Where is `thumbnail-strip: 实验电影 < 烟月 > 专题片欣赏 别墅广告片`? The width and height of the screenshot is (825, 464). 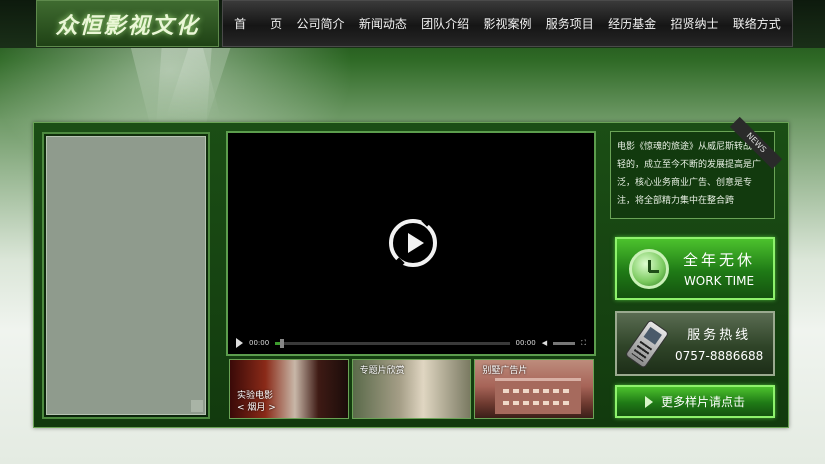
thumbnail-strip: 实验电影 < 烟月 > 专题片欣赏 别墅广告片 is located at coordinates (412, 389).